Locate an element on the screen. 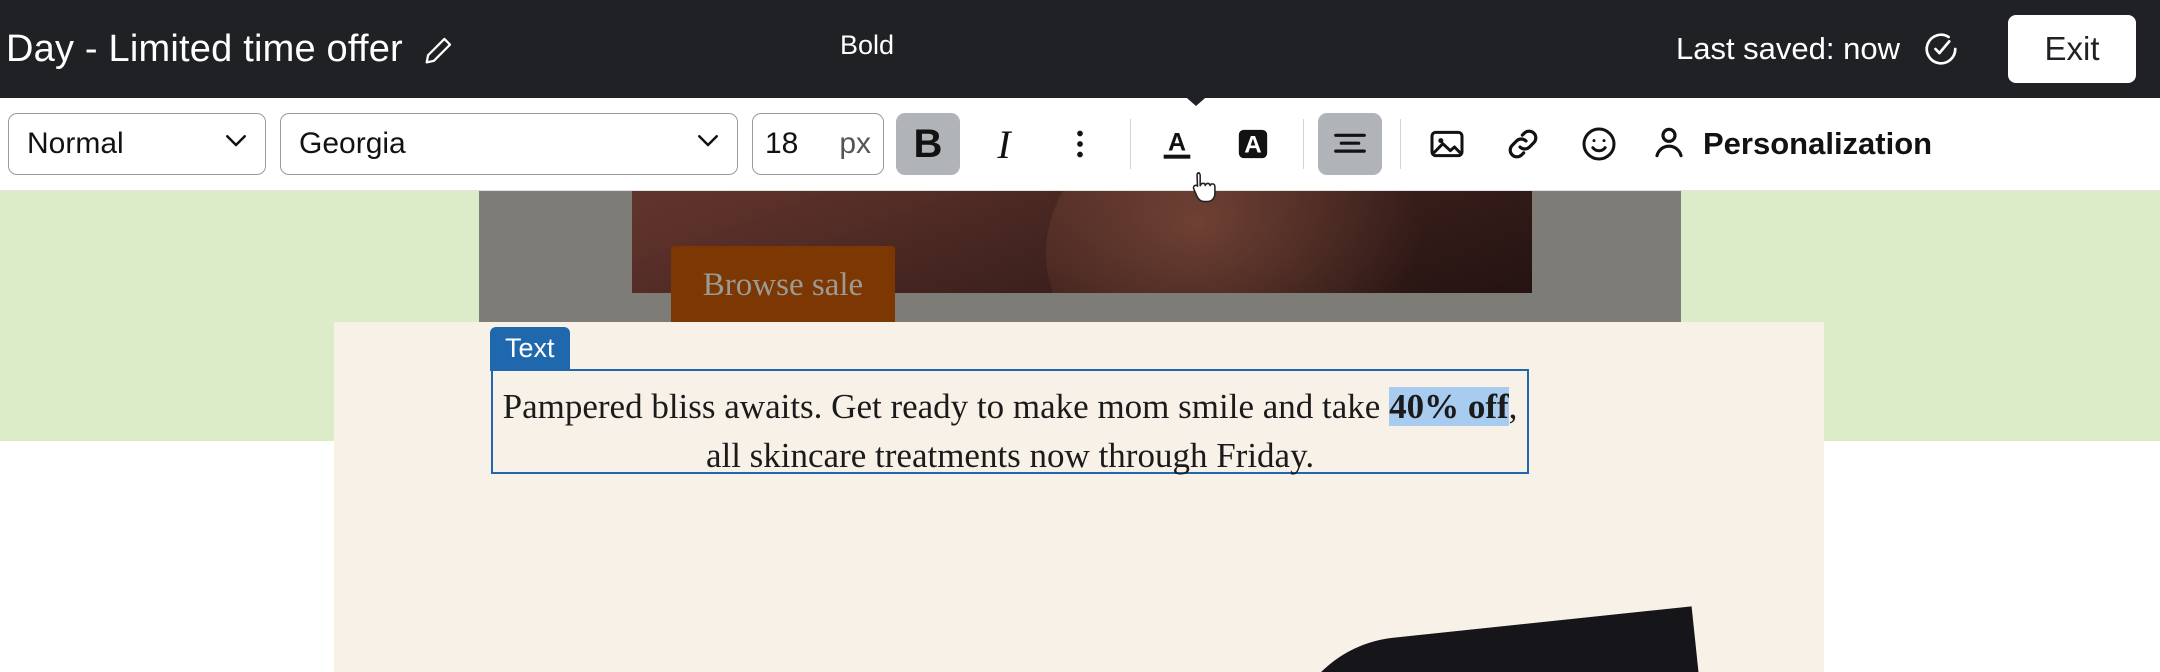 The height and width of the screenshot is (672, 2160). bold-label: B is located at coordinates (928, 143).